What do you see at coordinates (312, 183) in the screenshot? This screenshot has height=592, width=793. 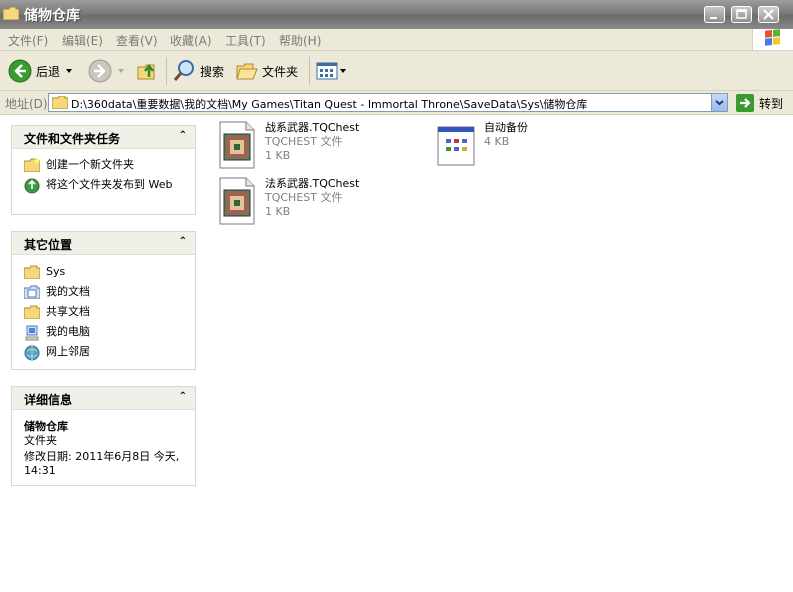 I see `file-name: 法系武器.TQChest` at bounding box center [312, 183].